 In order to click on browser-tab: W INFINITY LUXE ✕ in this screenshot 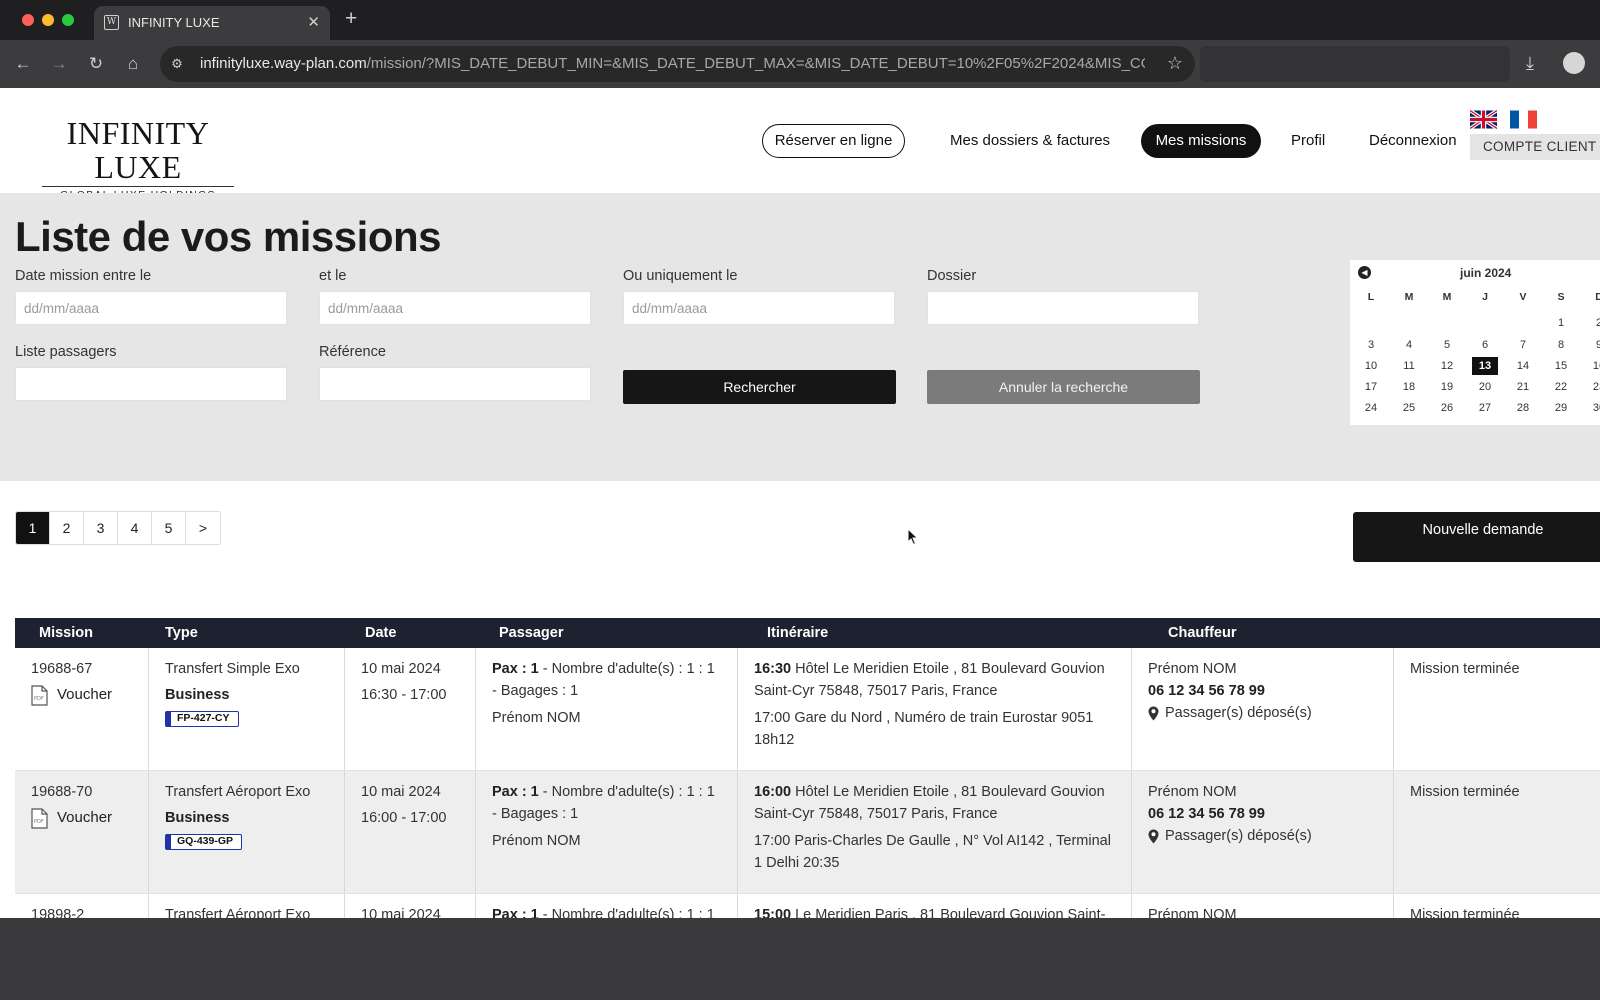, I will do `click(212, 23)`.